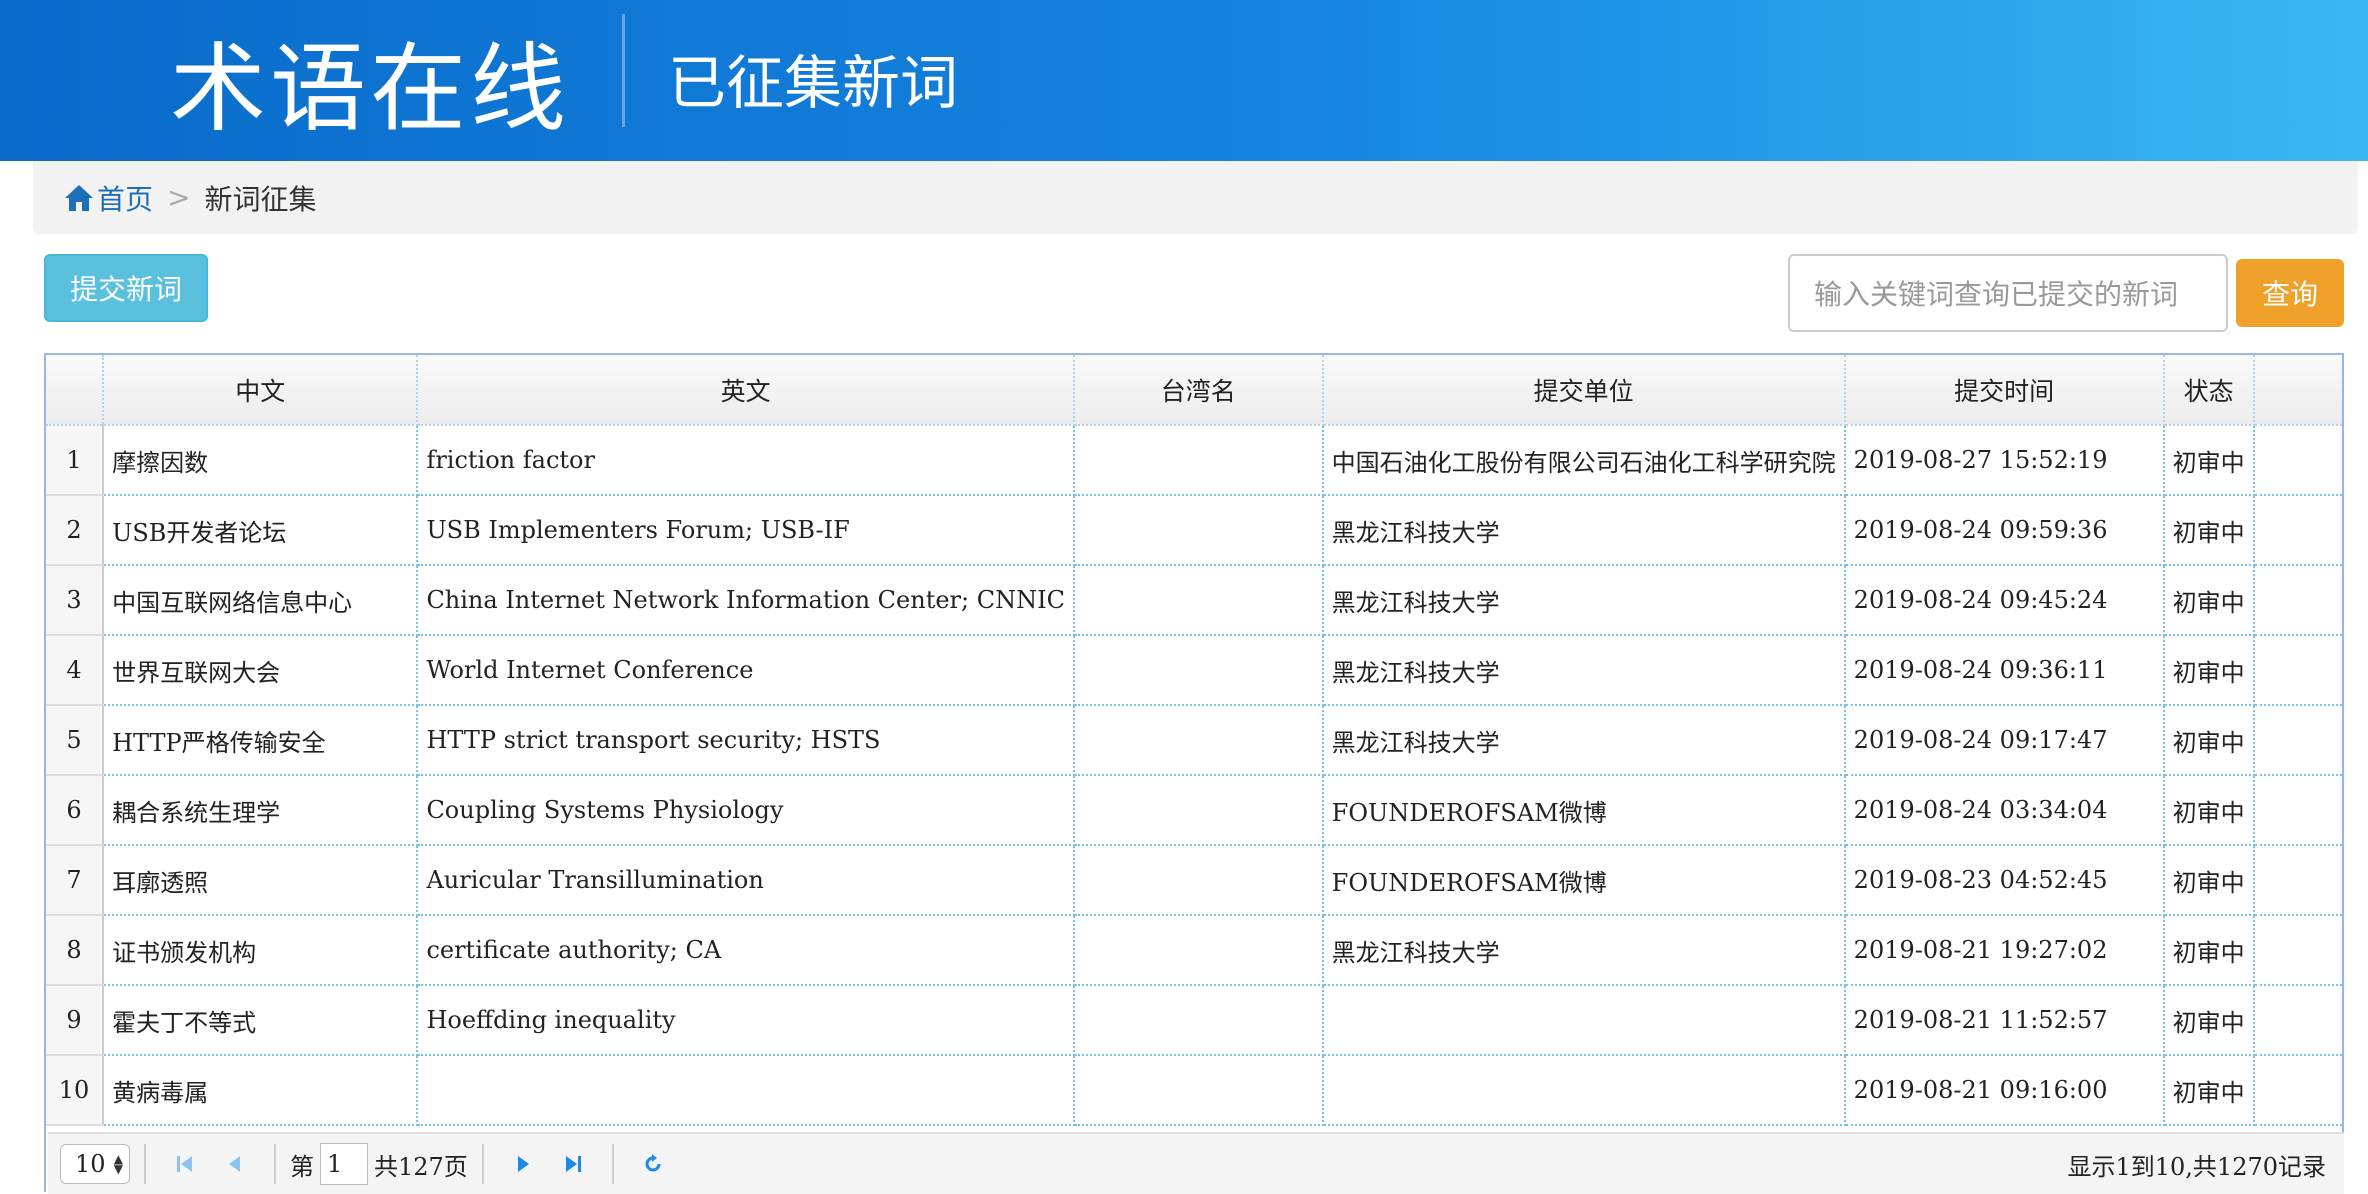  Describe the element at coordinates (261, 670) in the screenshot. I see `cell-chinese: 世界互联网大会` at that location.